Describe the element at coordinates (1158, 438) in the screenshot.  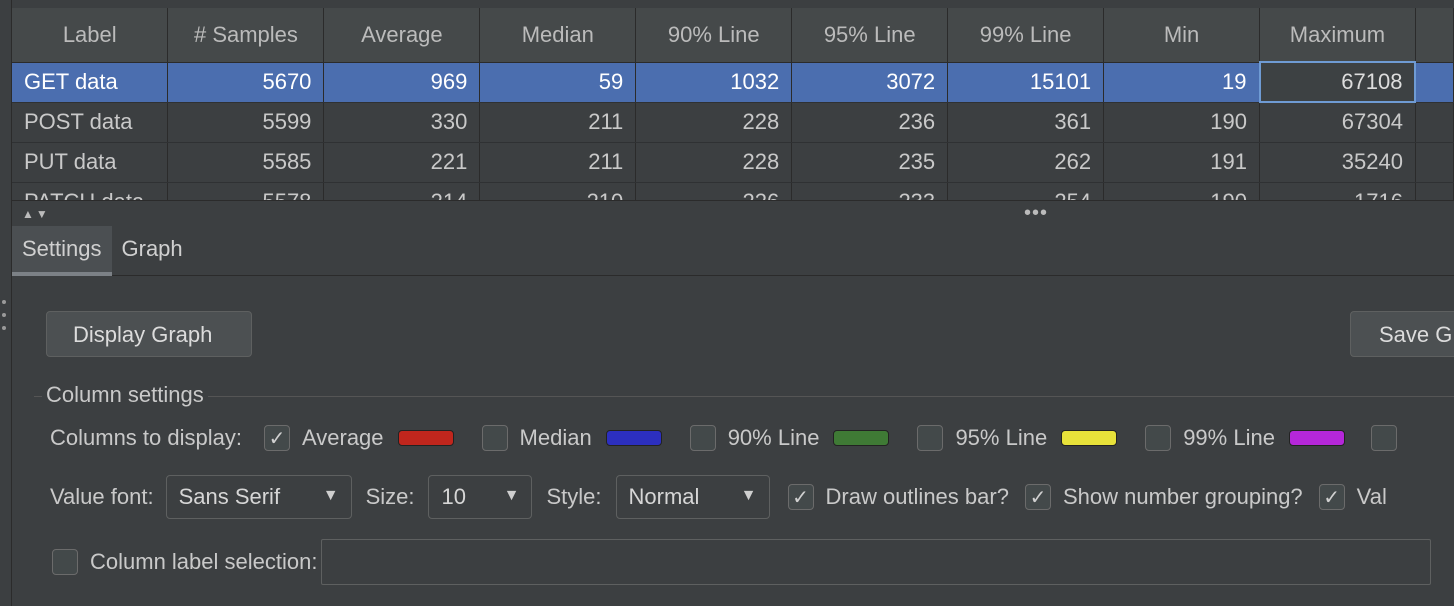
I see `99-line-checkbox` at that location.